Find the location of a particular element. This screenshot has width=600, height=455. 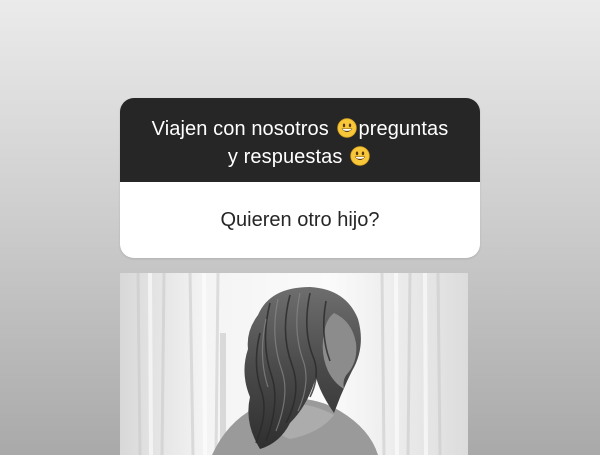

answer-text: Quieren otro hijo? is located at coordinates (300, 219).